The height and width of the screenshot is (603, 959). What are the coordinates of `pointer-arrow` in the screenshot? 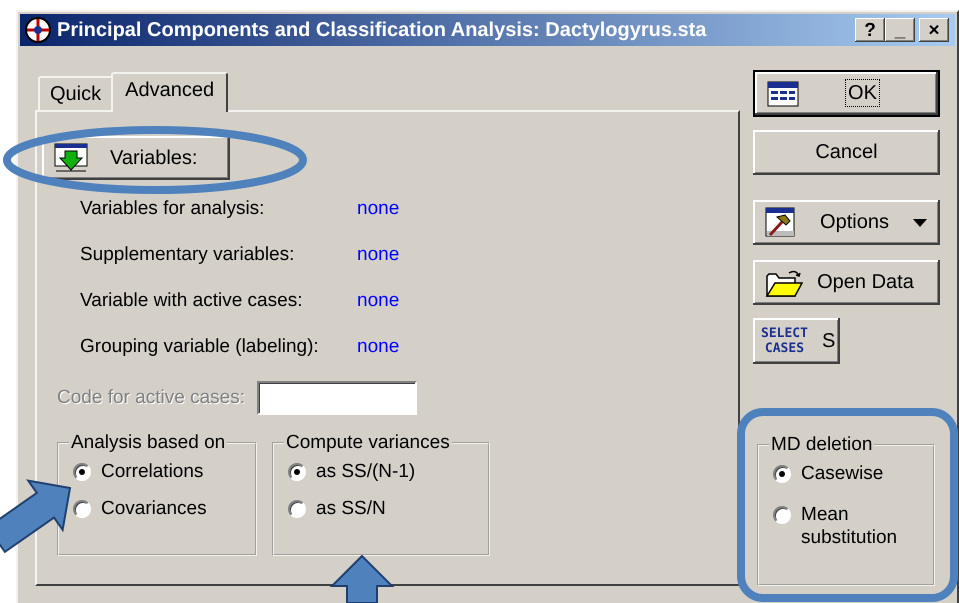 It's located at (362, 578).